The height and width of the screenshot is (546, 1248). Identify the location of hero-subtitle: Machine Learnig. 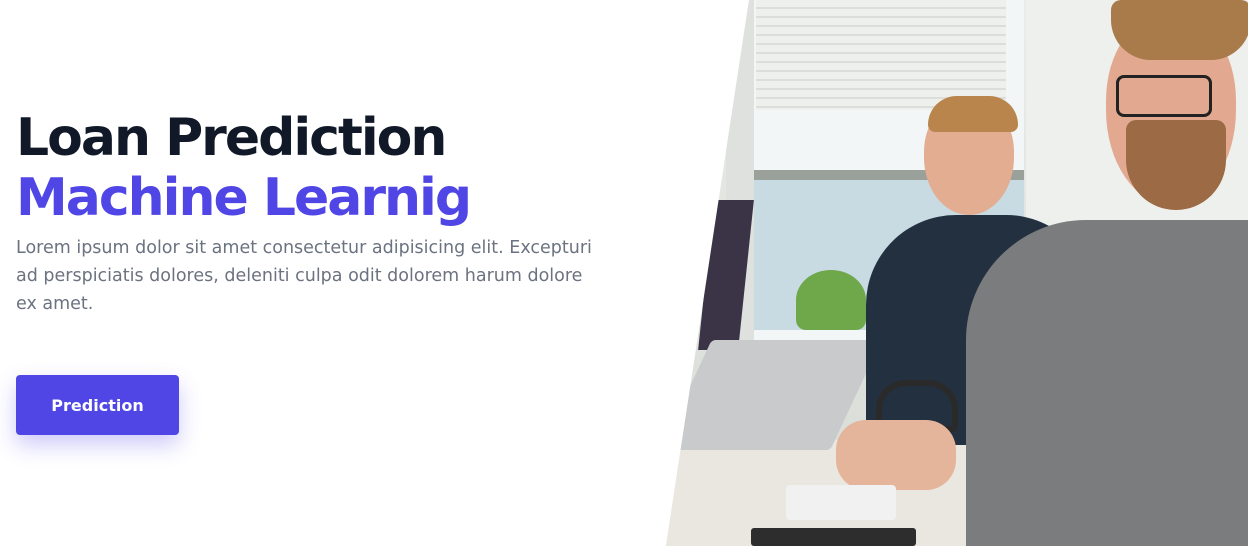
(244, 198).